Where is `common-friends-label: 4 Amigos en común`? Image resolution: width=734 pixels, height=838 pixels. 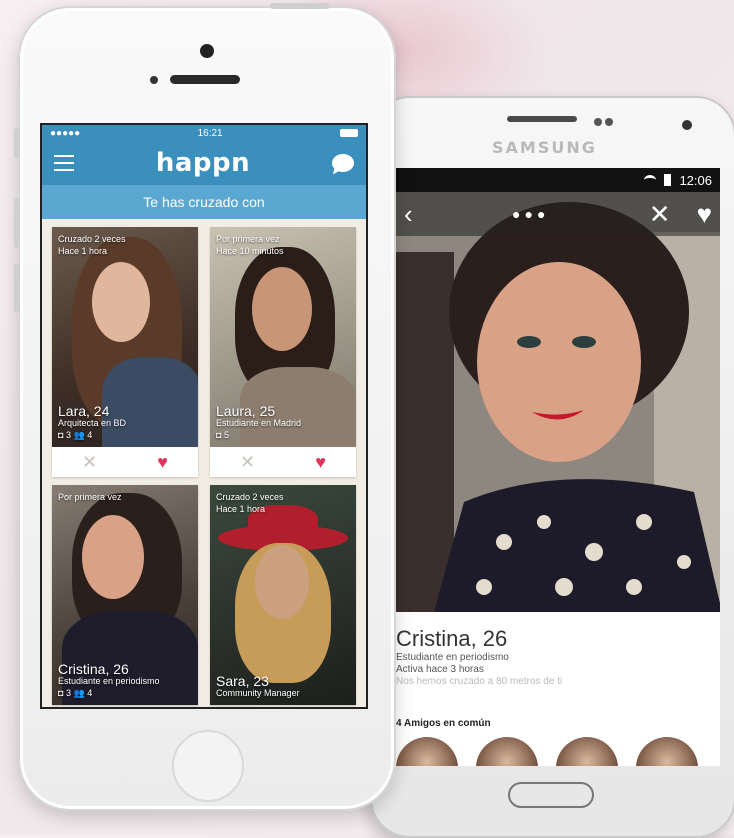 common-friends-label: 4 Amigos en común is located at coordinates (443, 723).